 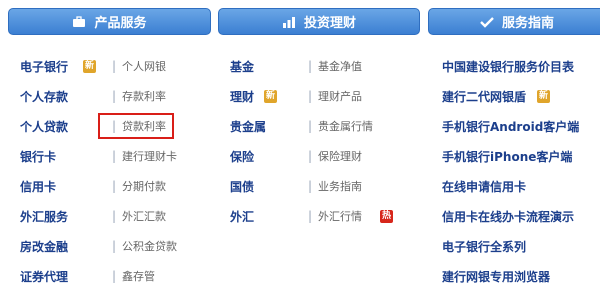 What do you see at coordinates (44, 66) in the screenshot?
I see `link-e-banking: 电子银行` at bounding box center [44, 66].